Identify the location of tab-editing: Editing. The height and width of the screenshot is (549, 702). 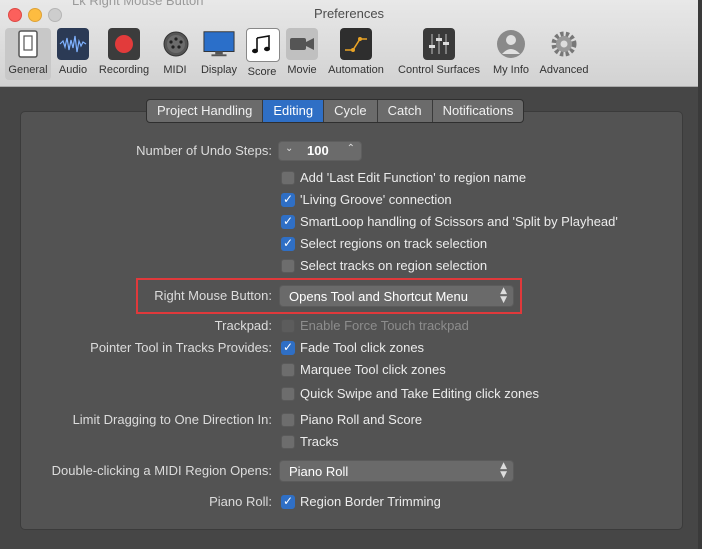
(294, 111).